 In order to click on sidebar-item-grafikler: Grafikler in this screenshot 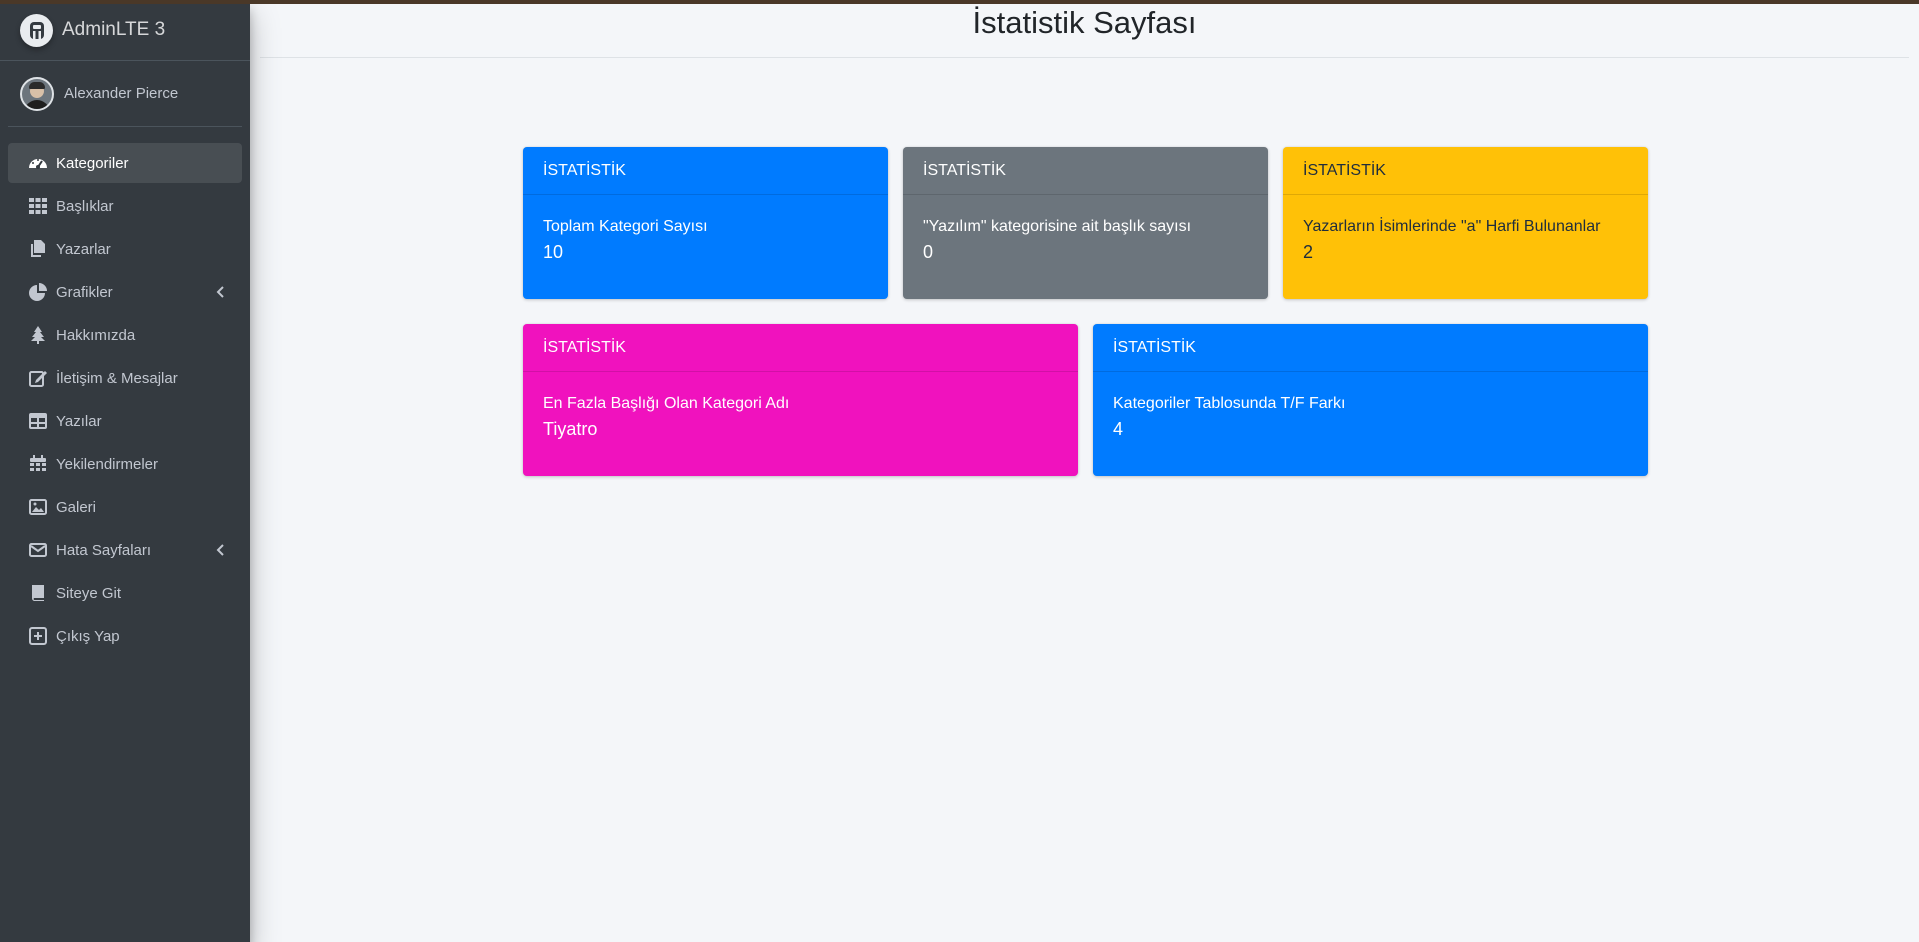, I will do `click(125, 292)`.